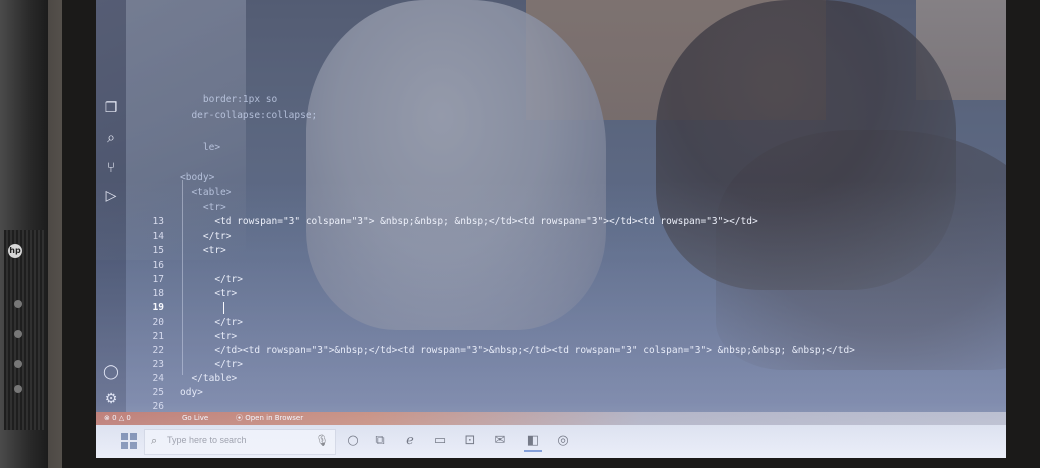 The width and height of the screenshot is (1040, 468). I want to click on search-icon: ⌕, so click(154, 440).